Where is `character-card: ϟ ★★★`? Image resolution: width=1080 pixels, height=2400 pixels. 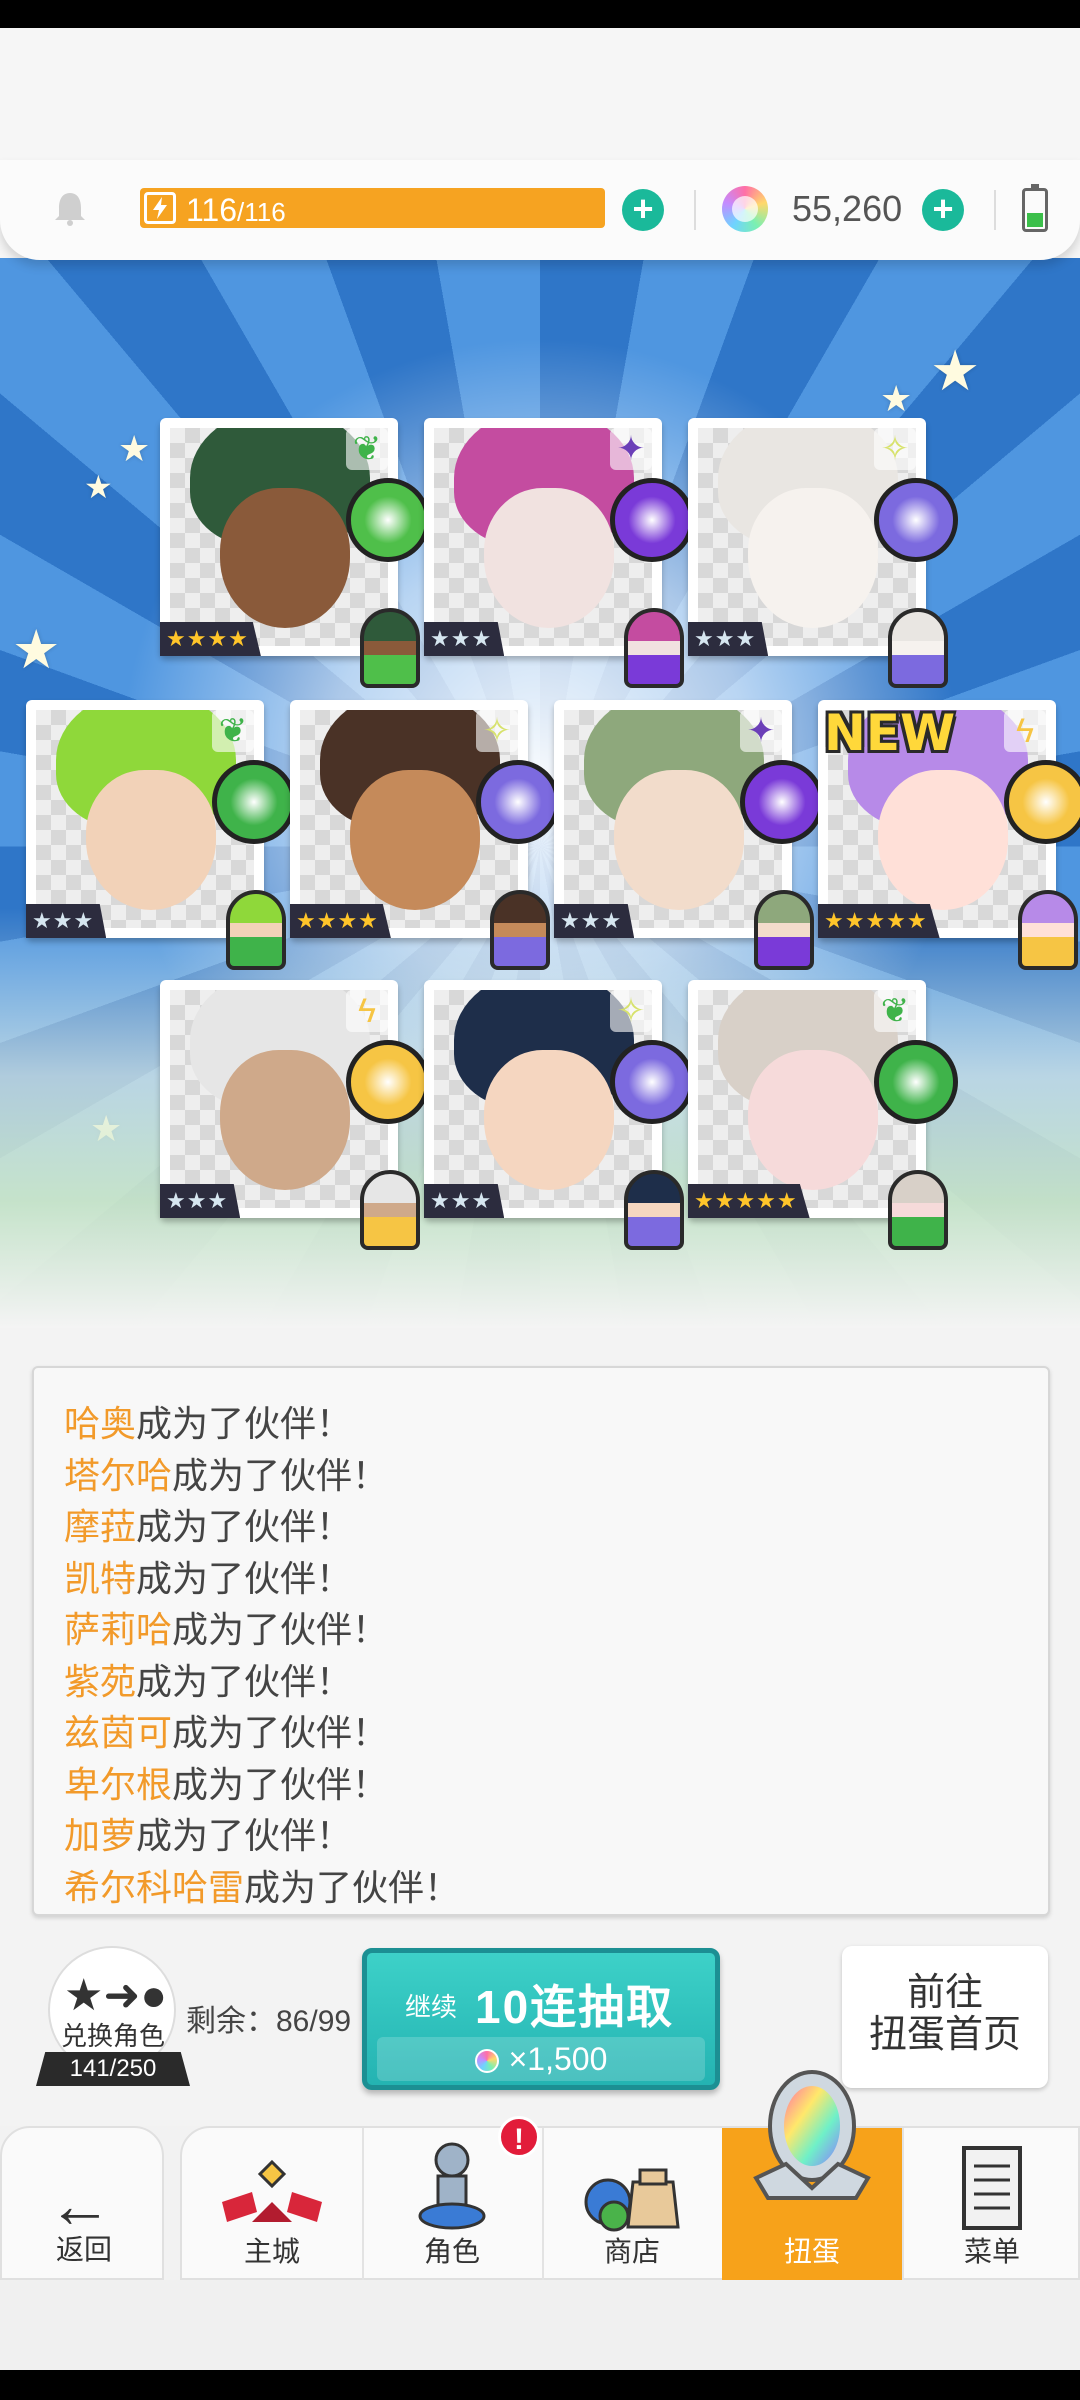
character-card: ϟ ★★★ is located at coordinates (295, 1115).